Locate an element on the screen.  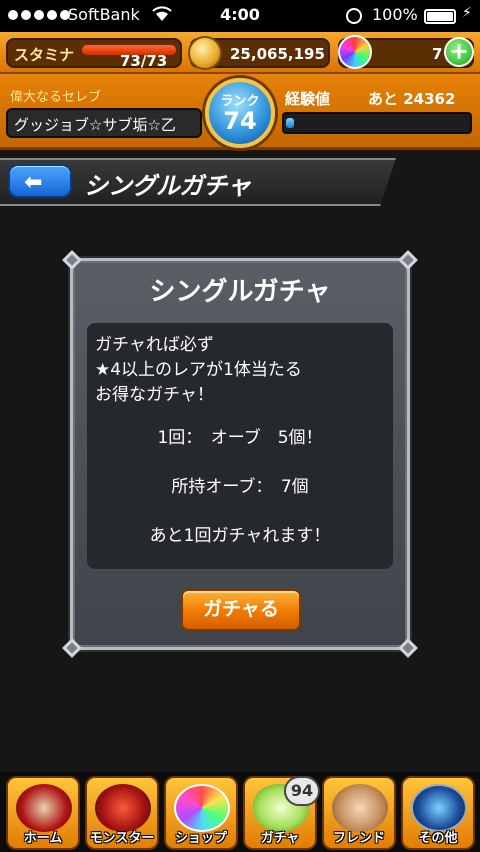
orb-counter: 7 + is located at coordinates (406, 52).